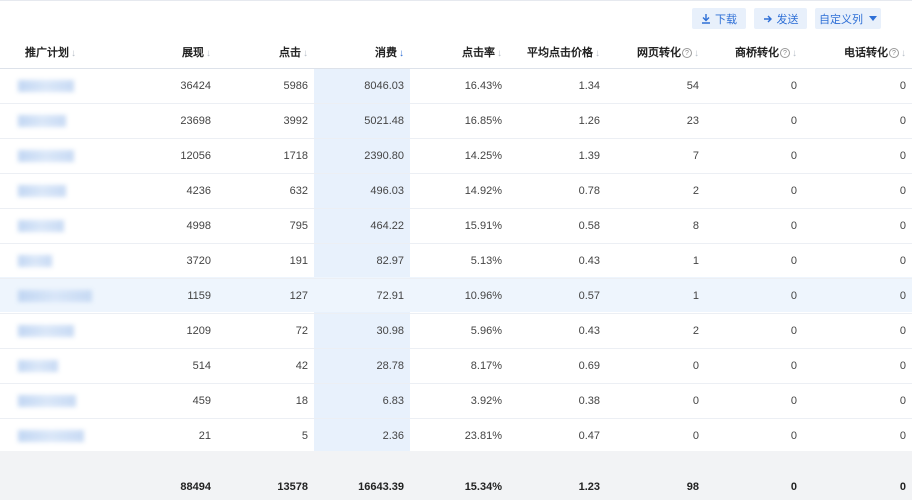 This screenshot has width=912, height=500. Describe the element at coordinates (459, 226) in the screenshot. I see `table-cell: 15.91%` at that location.